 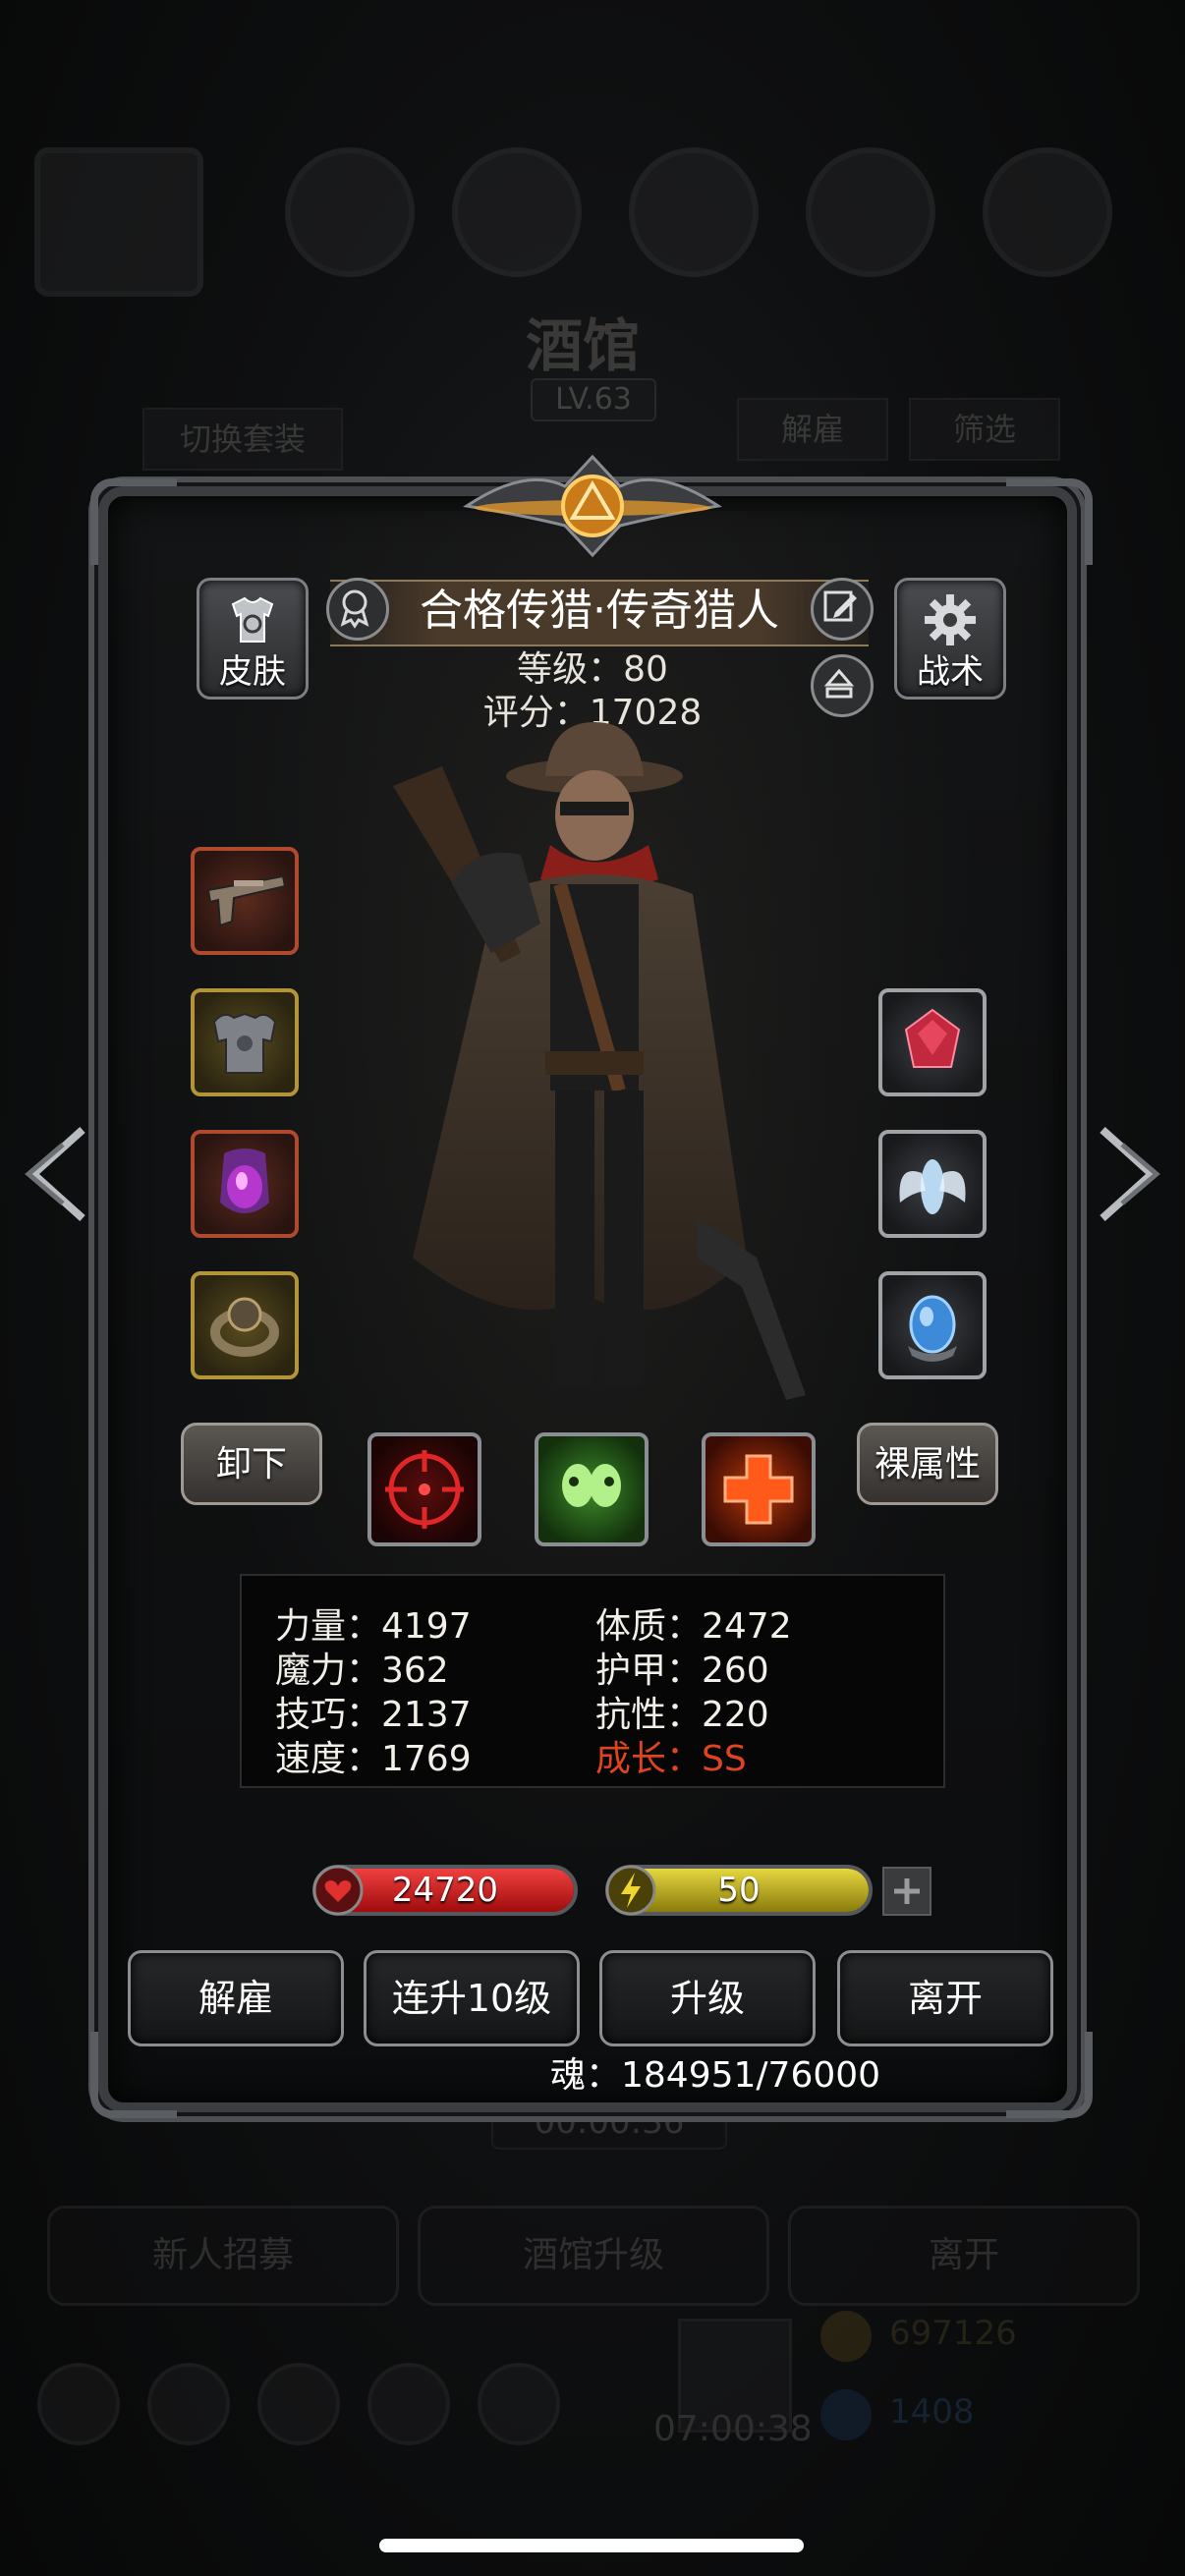 I want to click on bg-dismiss-button: 解雇, so click(x=813, y=429).